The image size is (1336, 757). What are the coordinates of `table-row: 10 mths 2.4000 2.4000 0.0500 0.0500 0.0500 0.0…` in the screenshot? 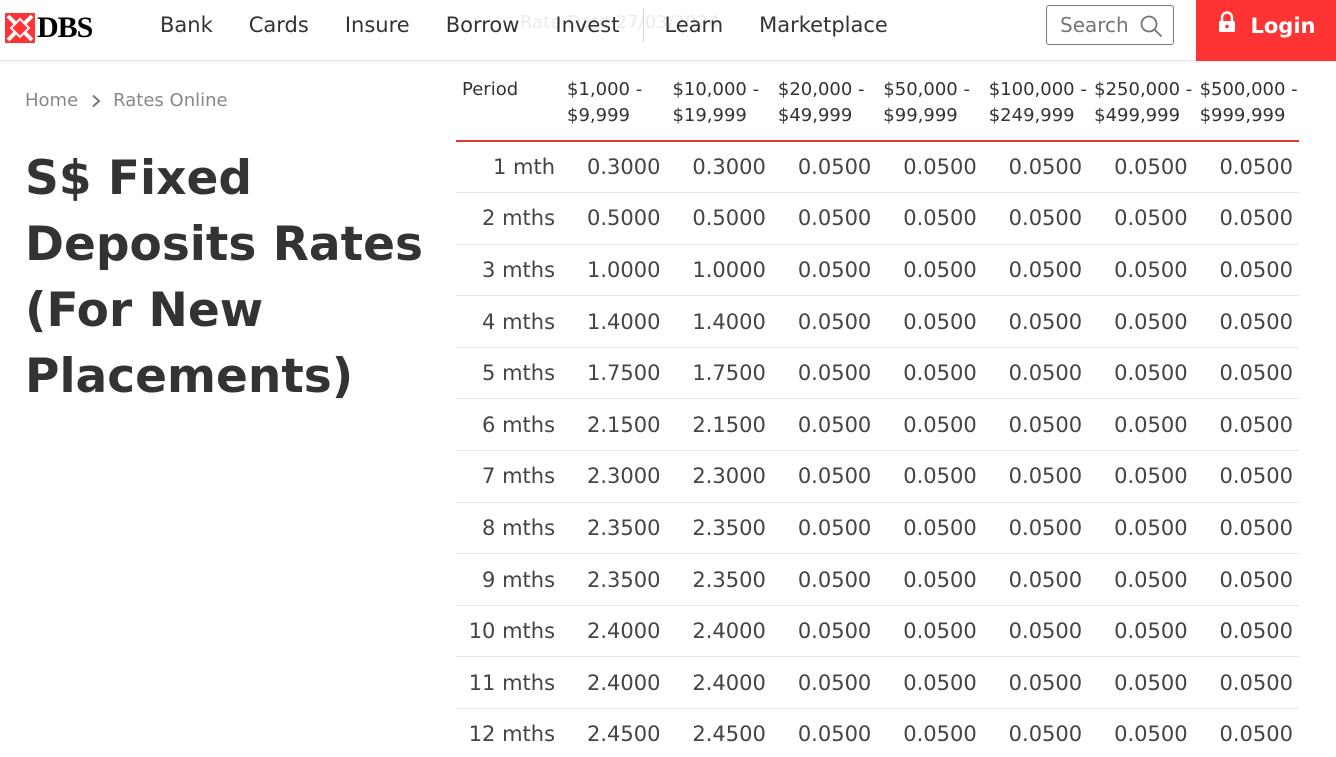 It's located at (877, 631).